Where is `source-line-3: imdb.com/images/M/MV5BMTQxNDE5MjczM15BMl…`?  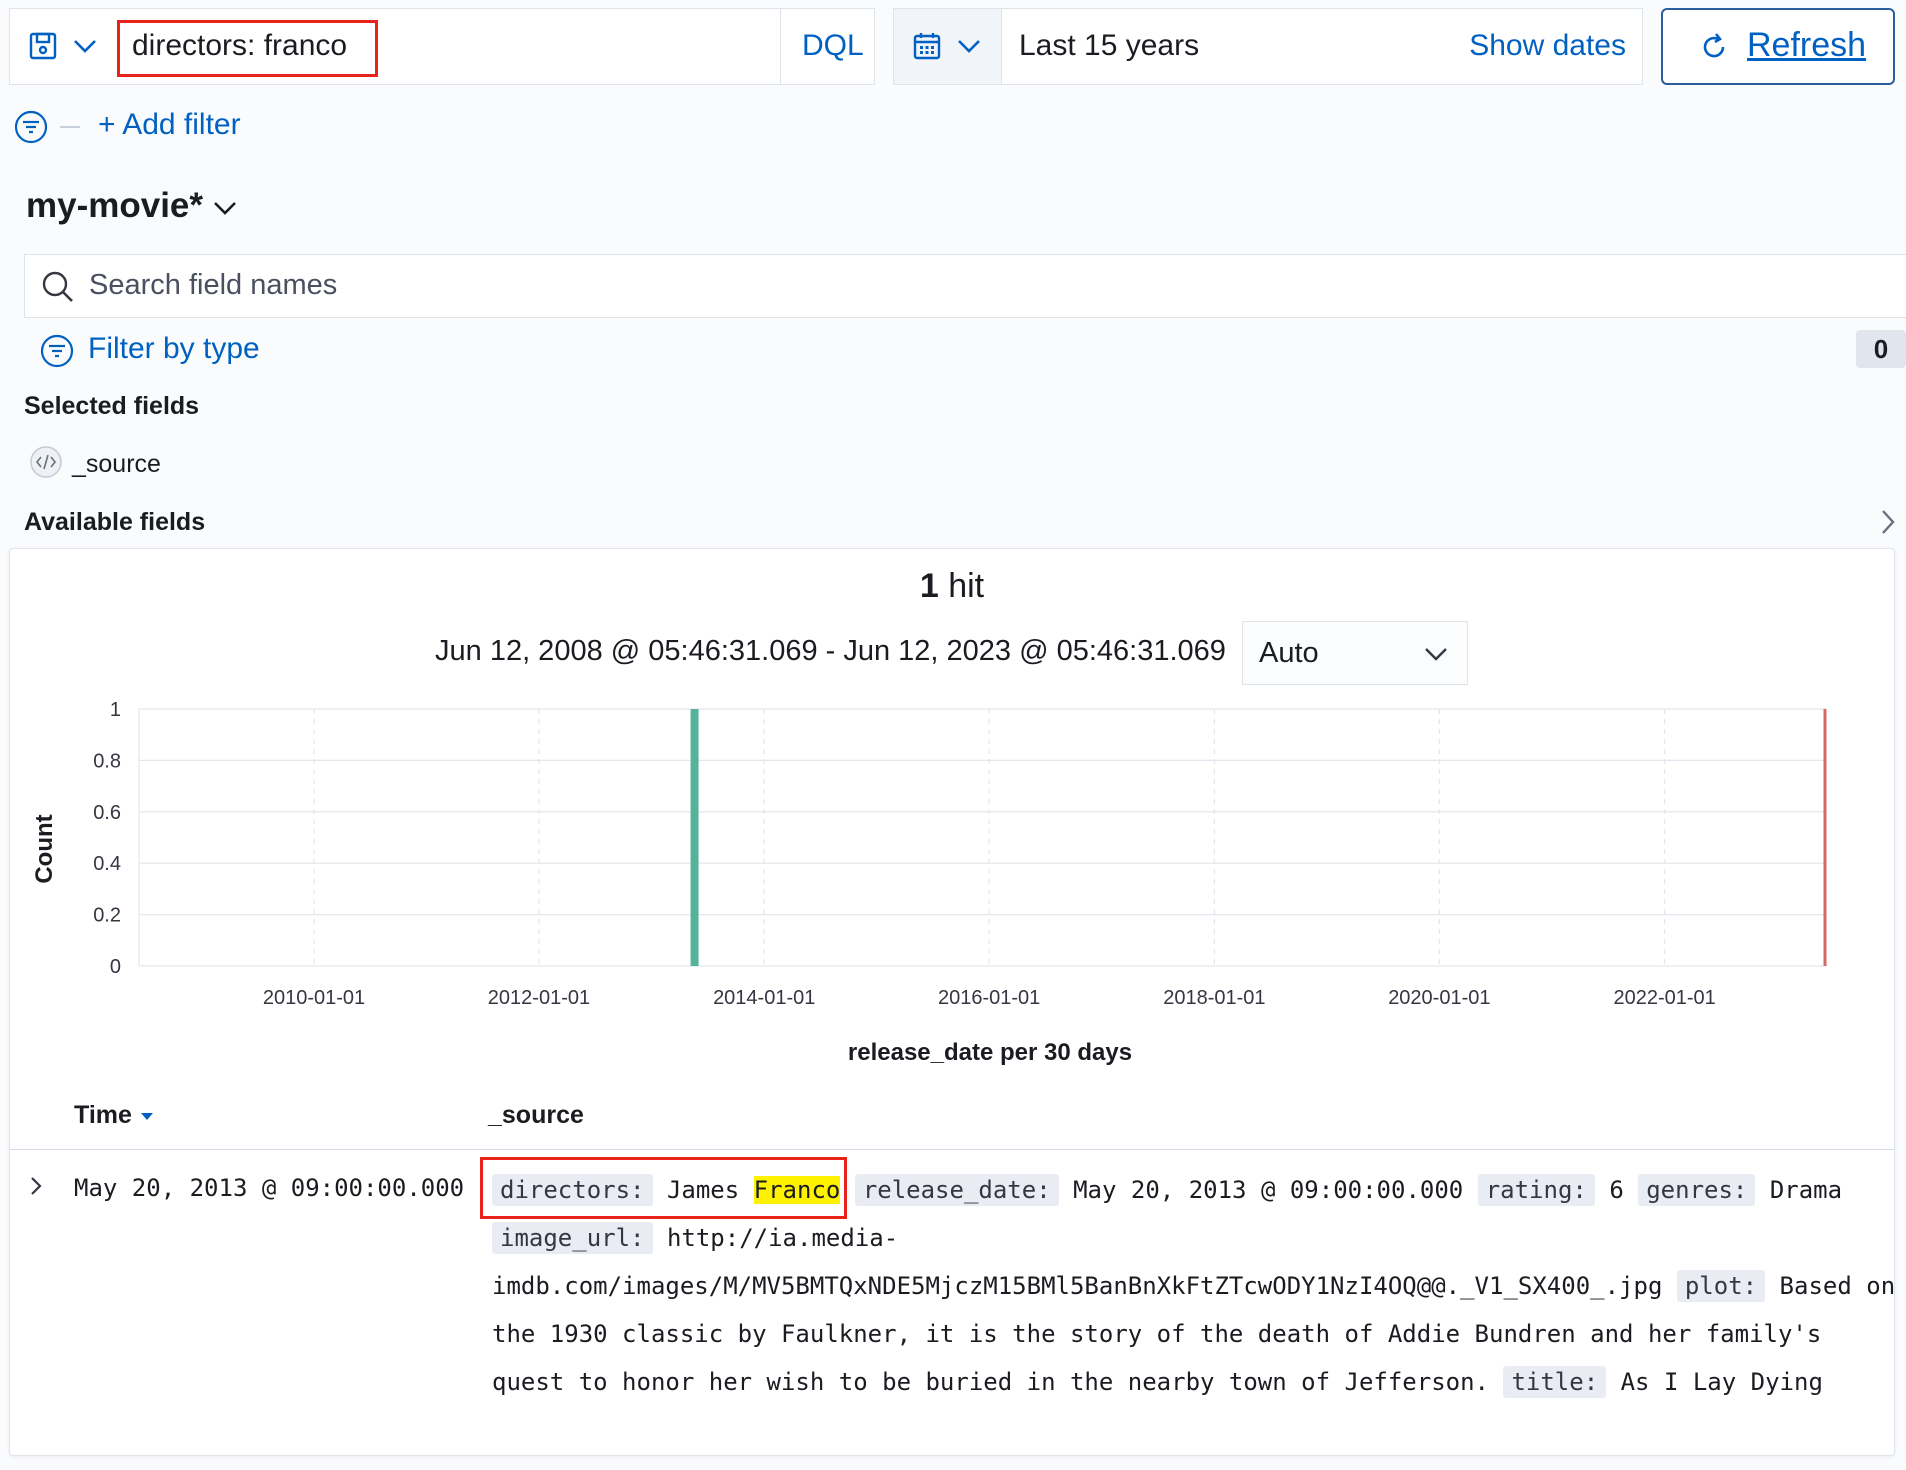 source-line-3: imdb.com/images/M/MV5BMTQxNDE5MjczM15BMl… is located at coordinates (1193, 1286).